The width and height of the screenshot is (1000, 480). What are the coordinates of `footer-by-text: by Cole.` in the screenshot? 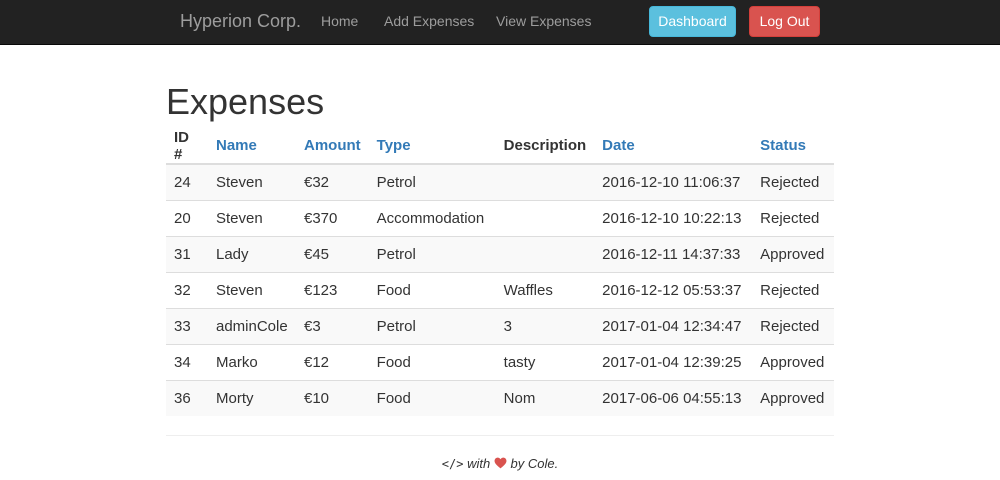 It's located at (534, 463).